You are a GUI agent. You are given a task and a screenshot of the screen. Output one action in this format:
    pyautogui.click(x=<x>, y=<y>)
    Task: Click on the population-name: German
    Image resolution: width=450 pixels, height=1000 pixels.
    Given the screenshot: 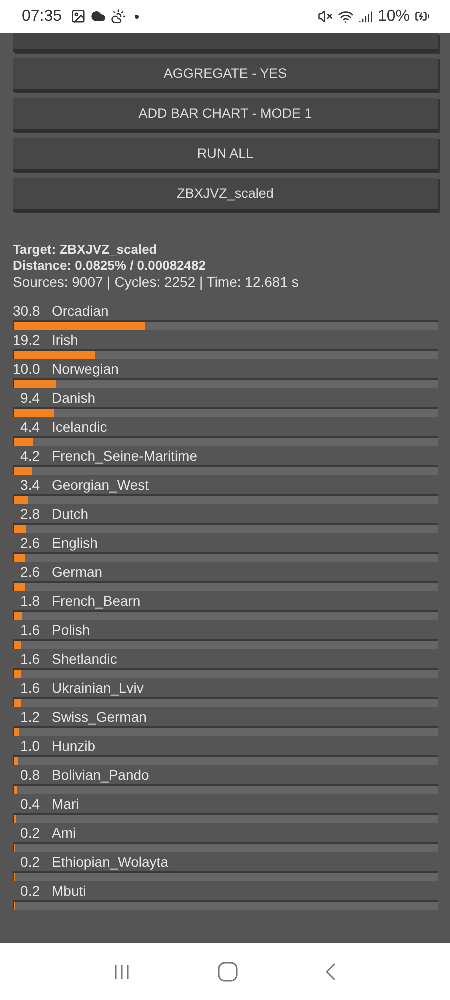 What is the action you would take?
    pyautogui.click(x=77, y=572)
    